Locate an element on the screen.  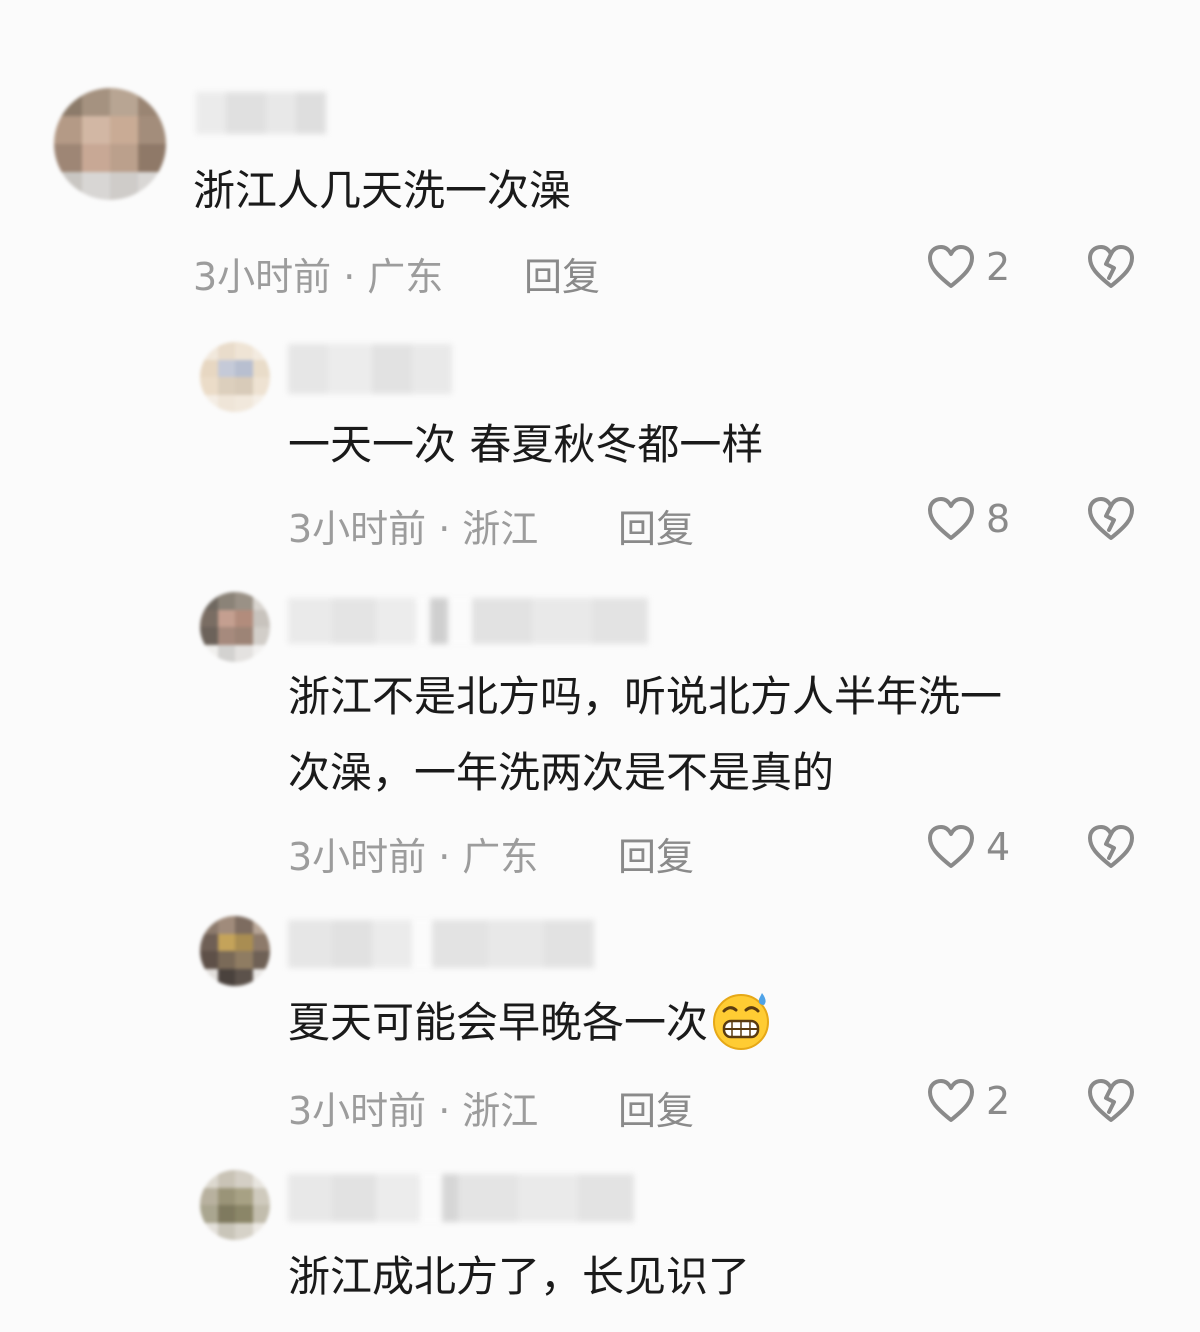
like-count: 4 is located at coordinates (998, 847).